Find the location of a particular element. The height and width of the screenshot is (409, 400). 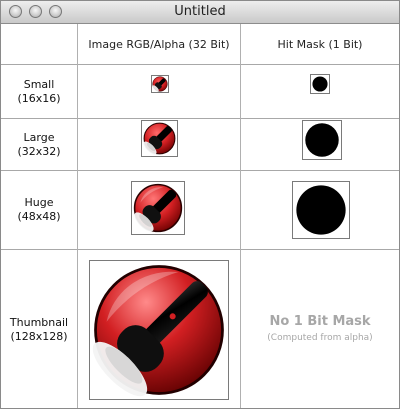

small-rgb-well is located at coordinates (160, 84).